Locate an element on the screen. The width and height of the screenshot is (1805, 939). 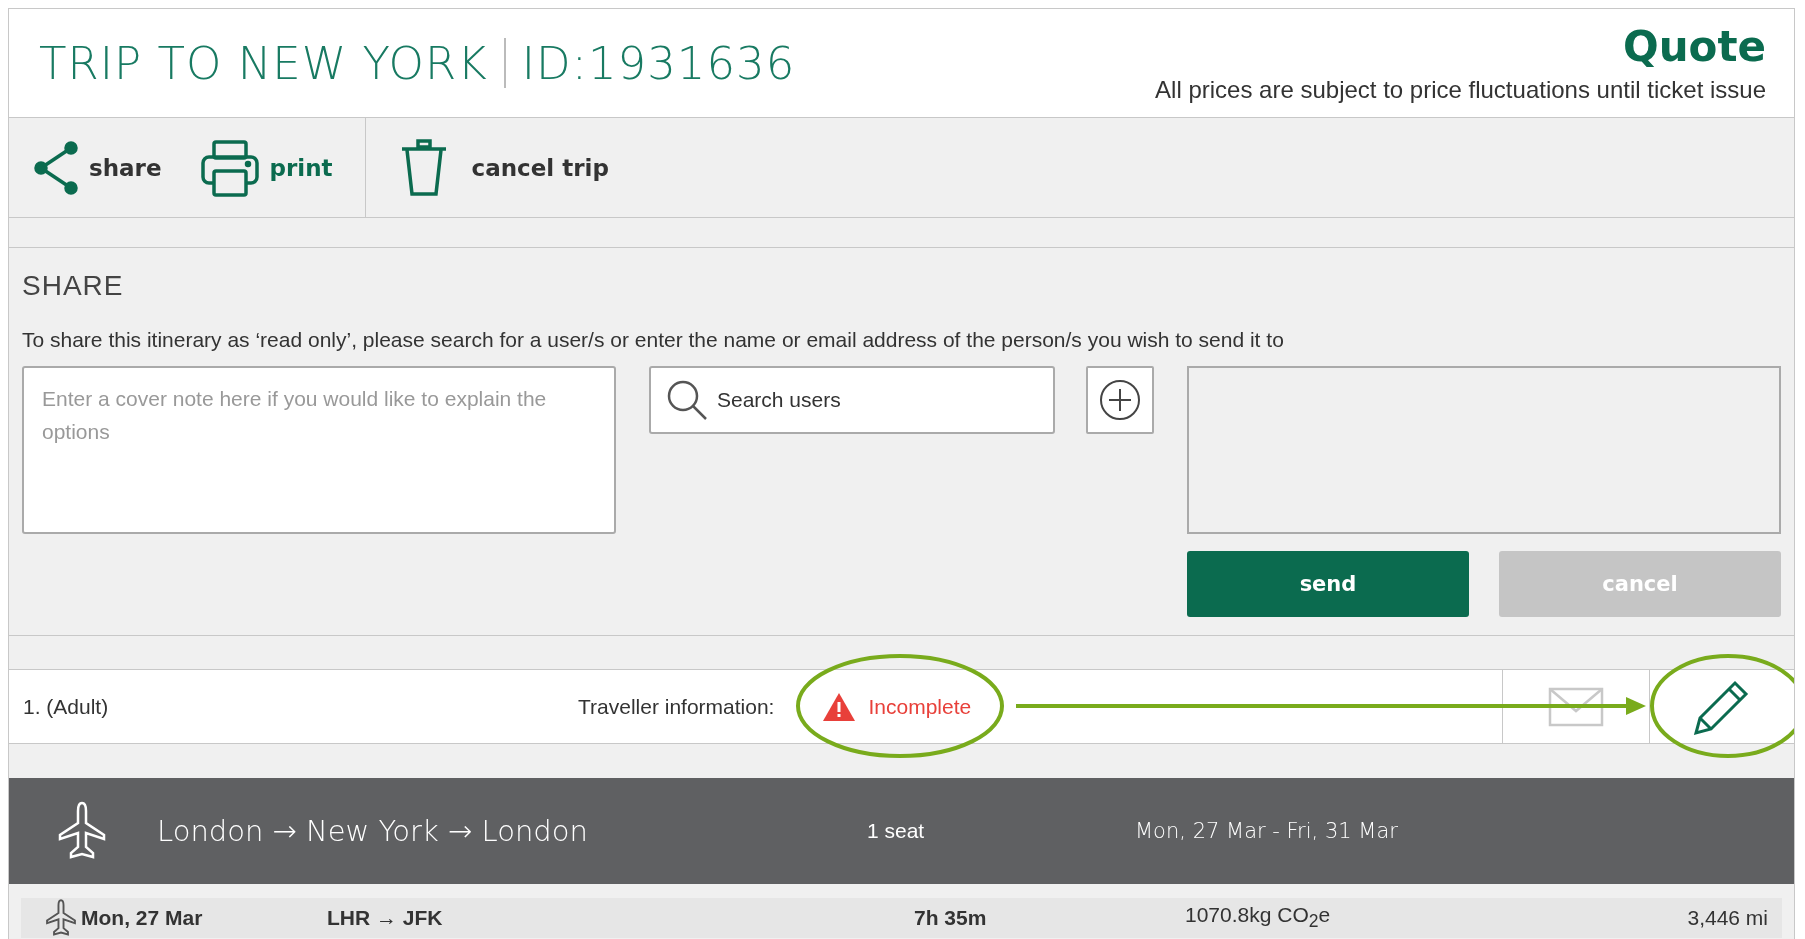
search-icon is located at coordinates (687, 400).